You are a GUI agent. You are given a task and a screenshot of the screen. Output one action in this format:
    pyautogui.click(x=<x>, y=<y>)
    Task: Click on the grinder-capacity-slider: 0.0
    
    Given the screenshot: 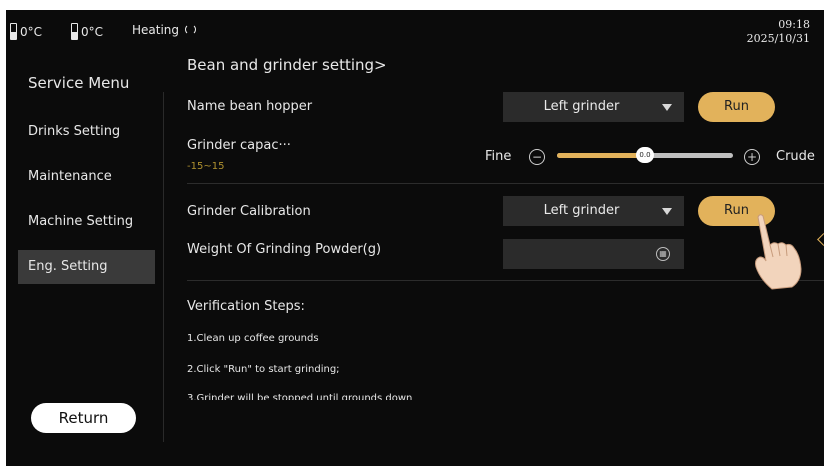 What is the action you would take?
    pyautogui.click(x=645, y=155)
    